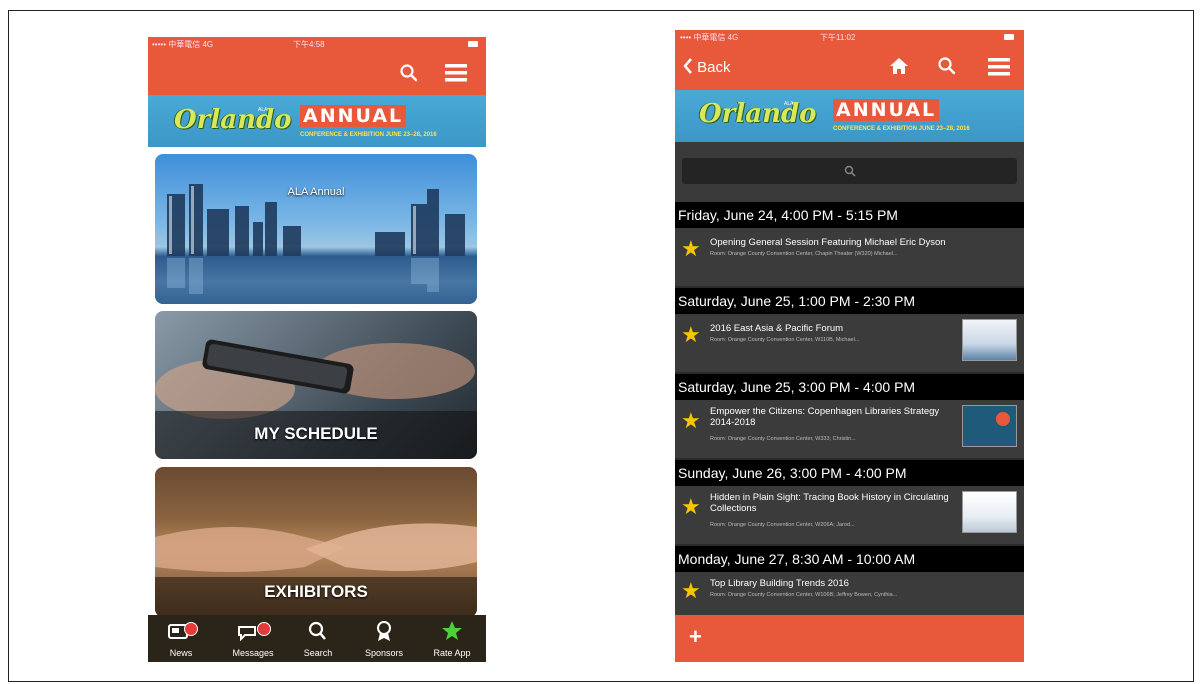 The width and height of the screenshot is (1200, 684). I want to click on messages-badge, so click(264, 629).